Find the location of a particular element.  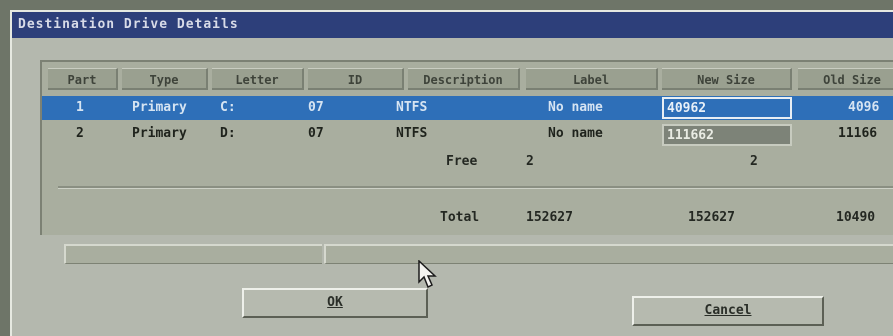

header-label: Label is located at coordinates (592, 79).